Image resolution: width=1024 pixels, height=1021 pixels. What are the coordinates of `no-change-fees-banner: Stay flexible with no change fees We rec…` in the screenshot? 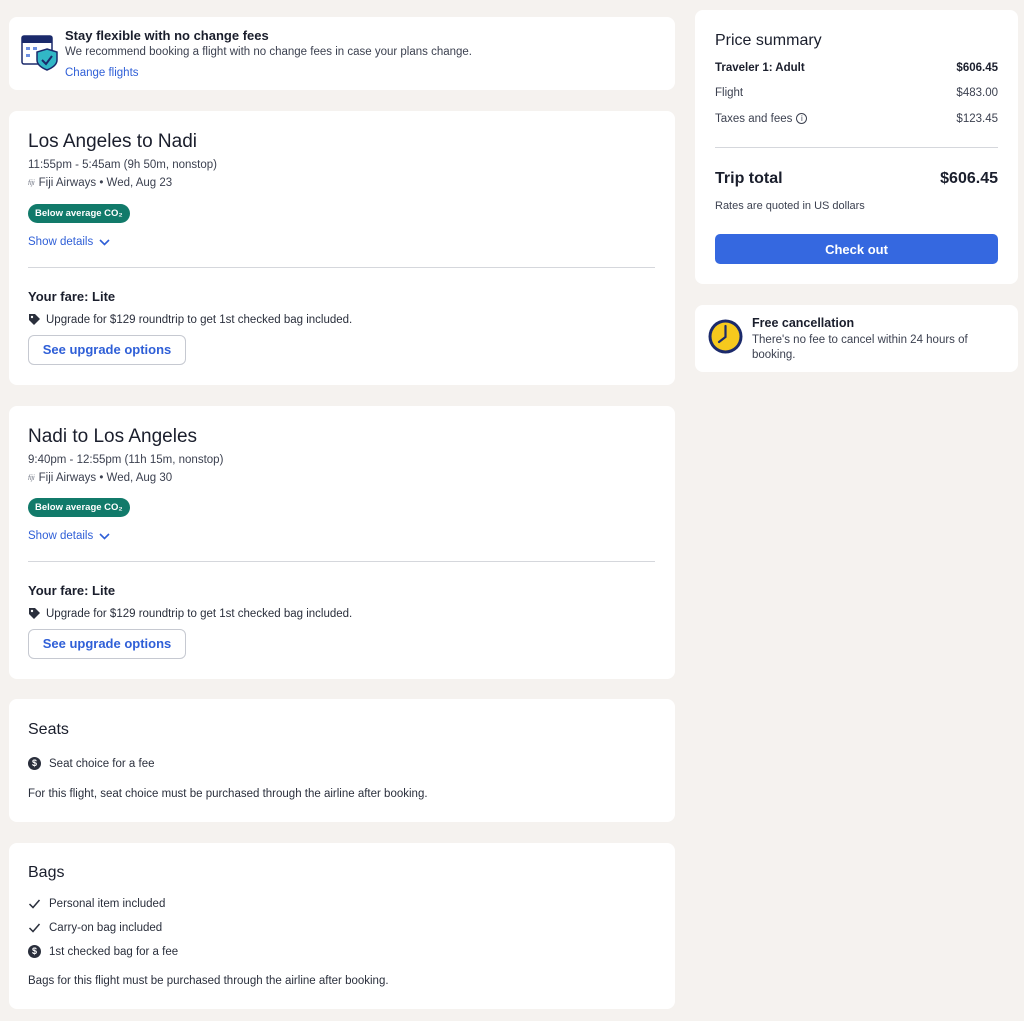 It's located at (342, 53).